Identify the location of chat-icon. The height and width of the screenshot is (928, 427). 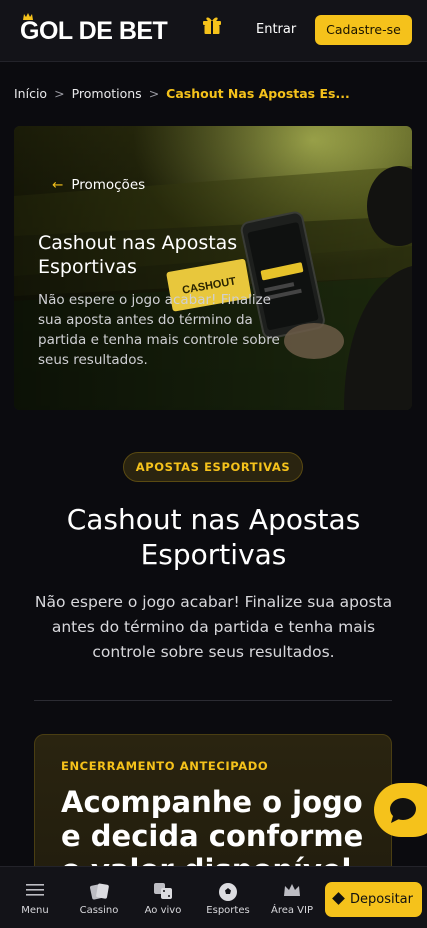
(403, 810).